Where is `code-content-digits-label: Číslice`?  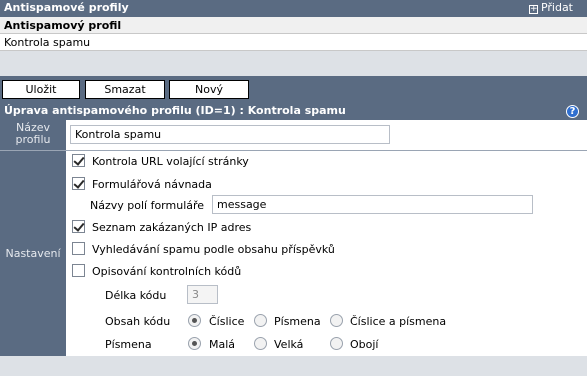
code-content-digits-label: Číslice is located at coordinates (227, 321).